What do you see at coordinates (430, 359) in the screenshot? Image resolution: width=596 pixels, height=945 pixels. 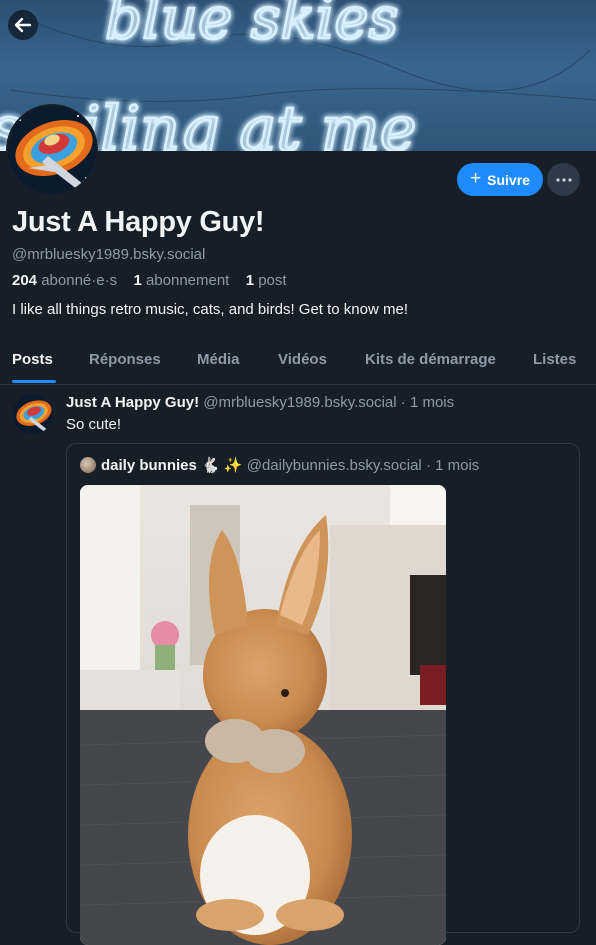 I see `tab-starter-packs: Kits de démarrage` at bounding box center [430, 359].